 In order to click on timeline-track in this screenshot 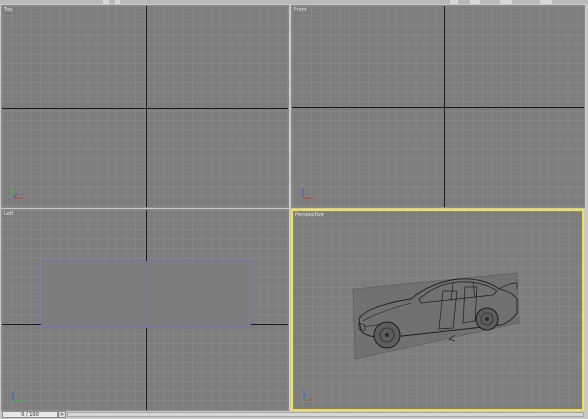, I will do `click(325, 414)`.